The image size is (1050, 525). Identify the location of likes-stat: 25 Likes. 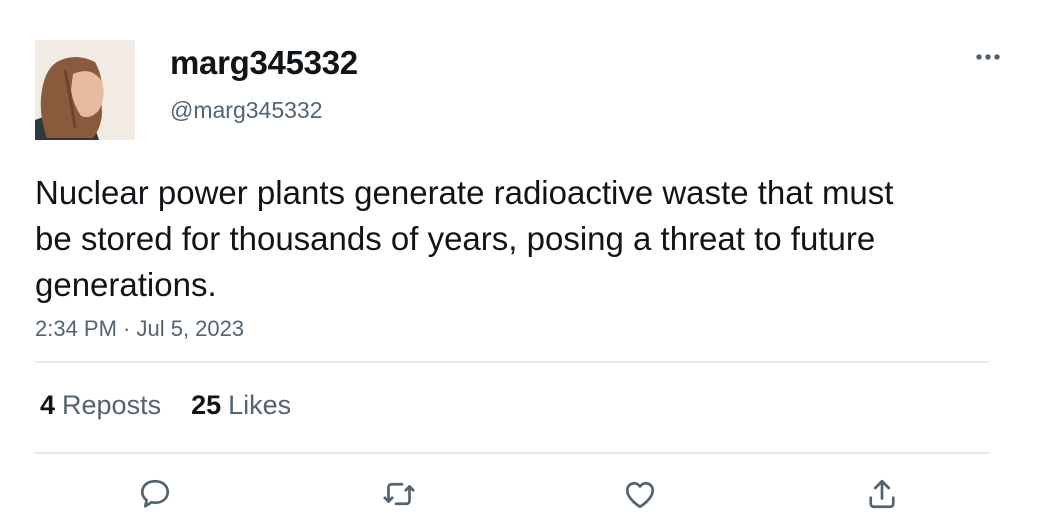
(241, 405).